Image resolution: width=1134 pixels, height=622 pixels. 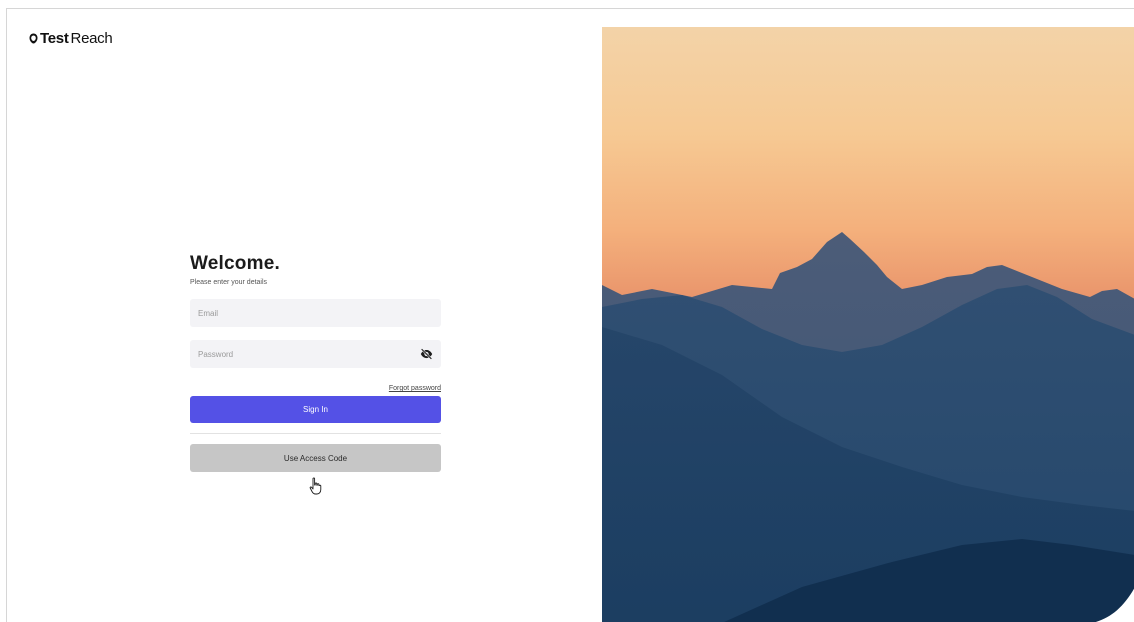 What do you see at coordinates (315, 384) in the screenshot?
I see `forgot-password-row: Forgot password` at bounding box center [315, 384].